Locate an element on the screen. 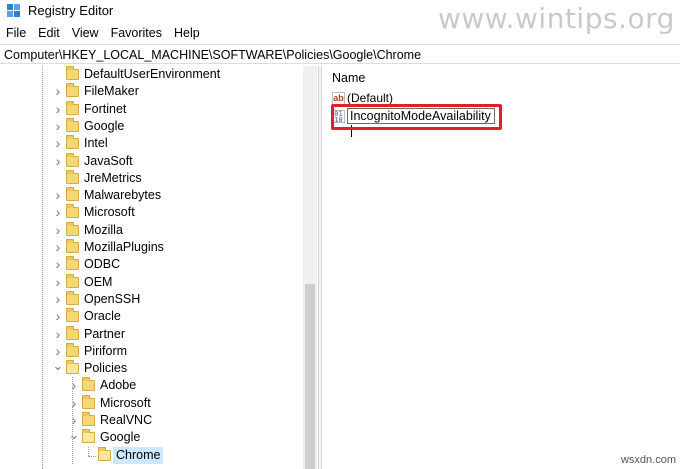  tree-item-label: Adobe is located at coordinates (118, 385).